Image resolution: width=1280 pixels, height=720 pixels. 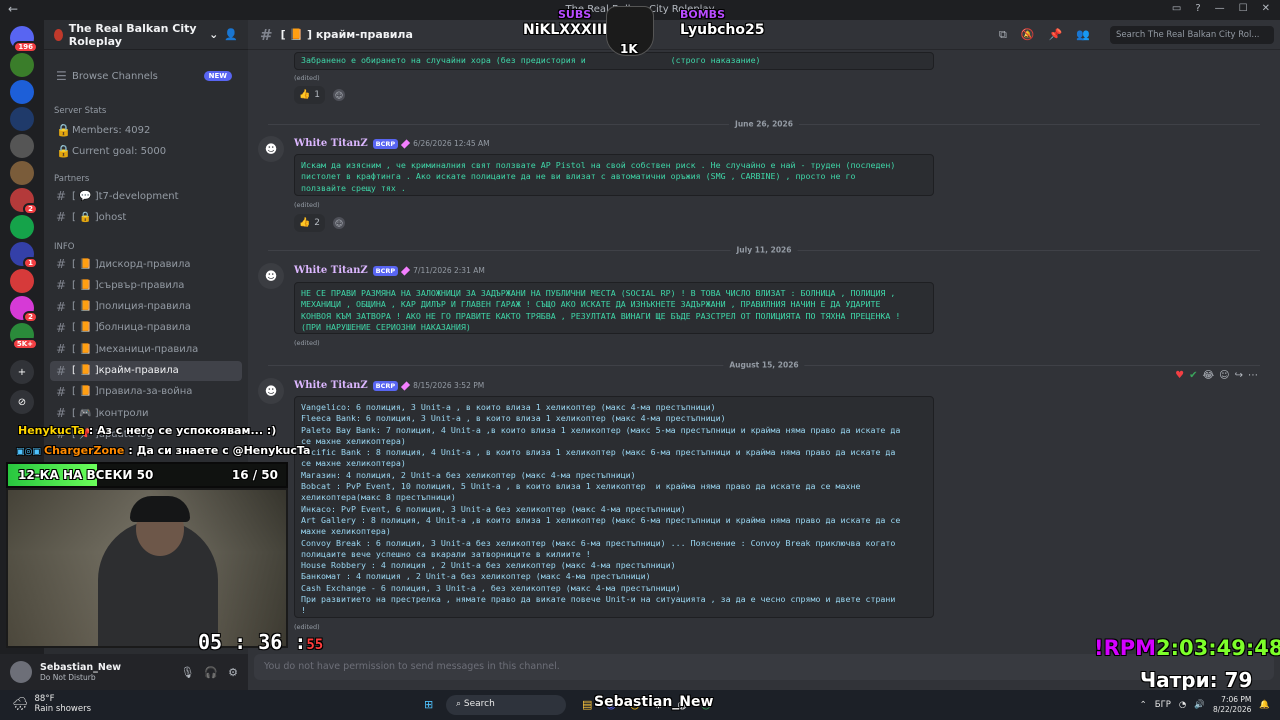 I want to click on server-icon-server-8: 1, so click(x=24, y=255).